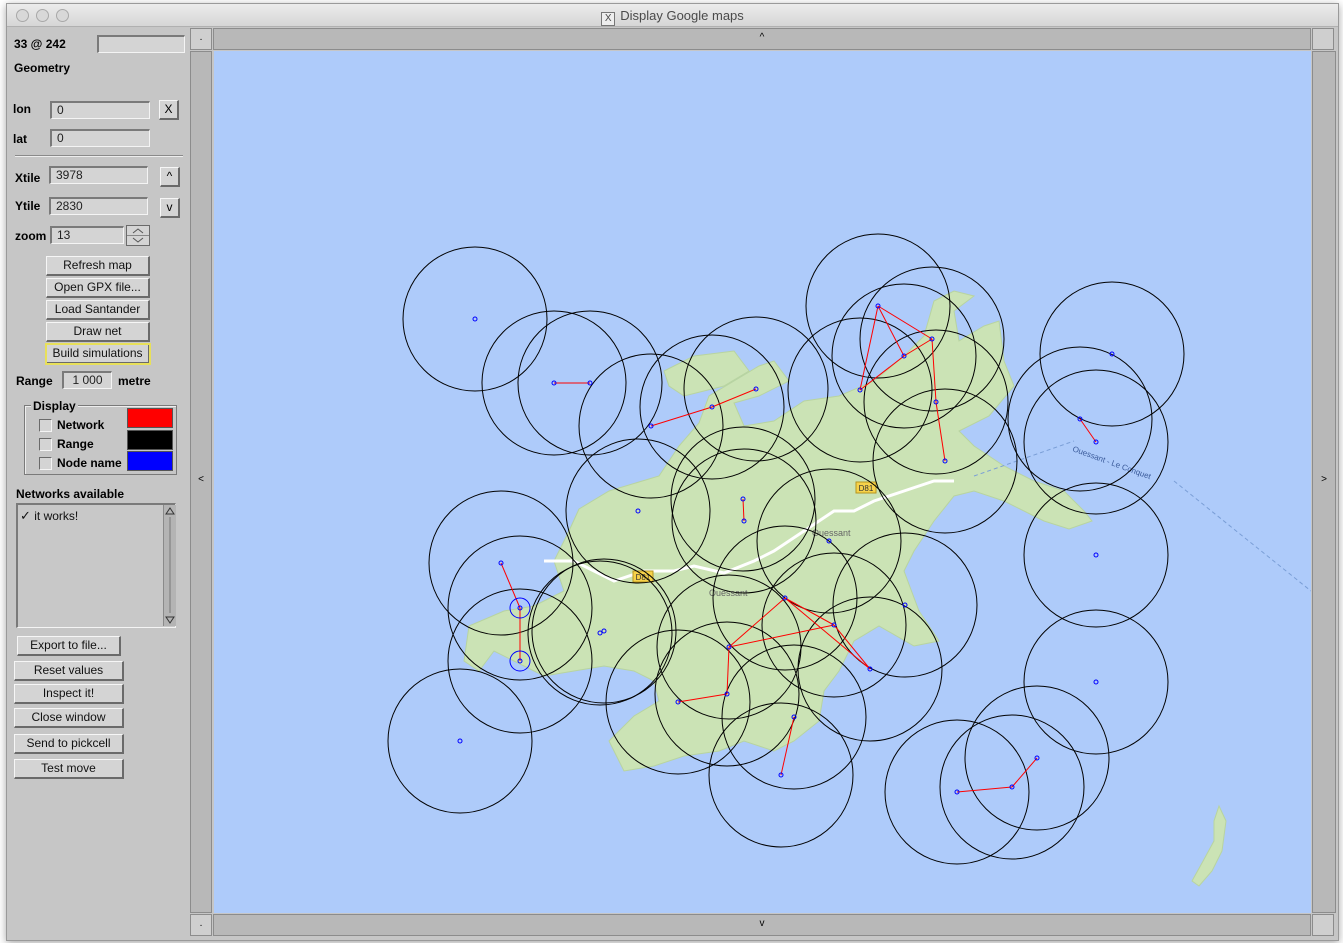 The image size is (1343, 943). Describe the element at coordinates (150, 440) in the screenshot. I see `range-color-swatch` at that location.